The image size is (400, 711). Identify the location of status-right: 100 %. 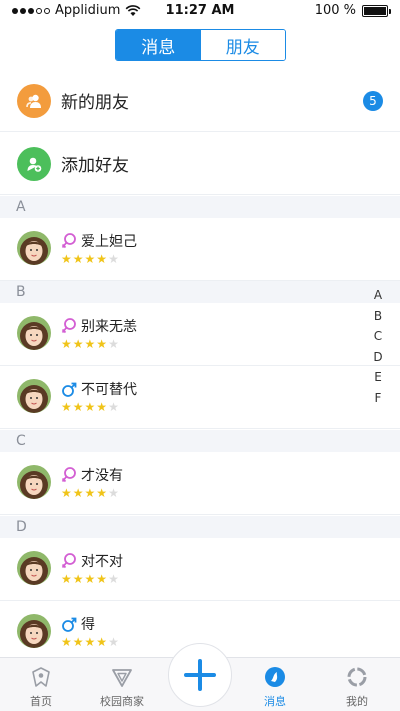
(352, 10).